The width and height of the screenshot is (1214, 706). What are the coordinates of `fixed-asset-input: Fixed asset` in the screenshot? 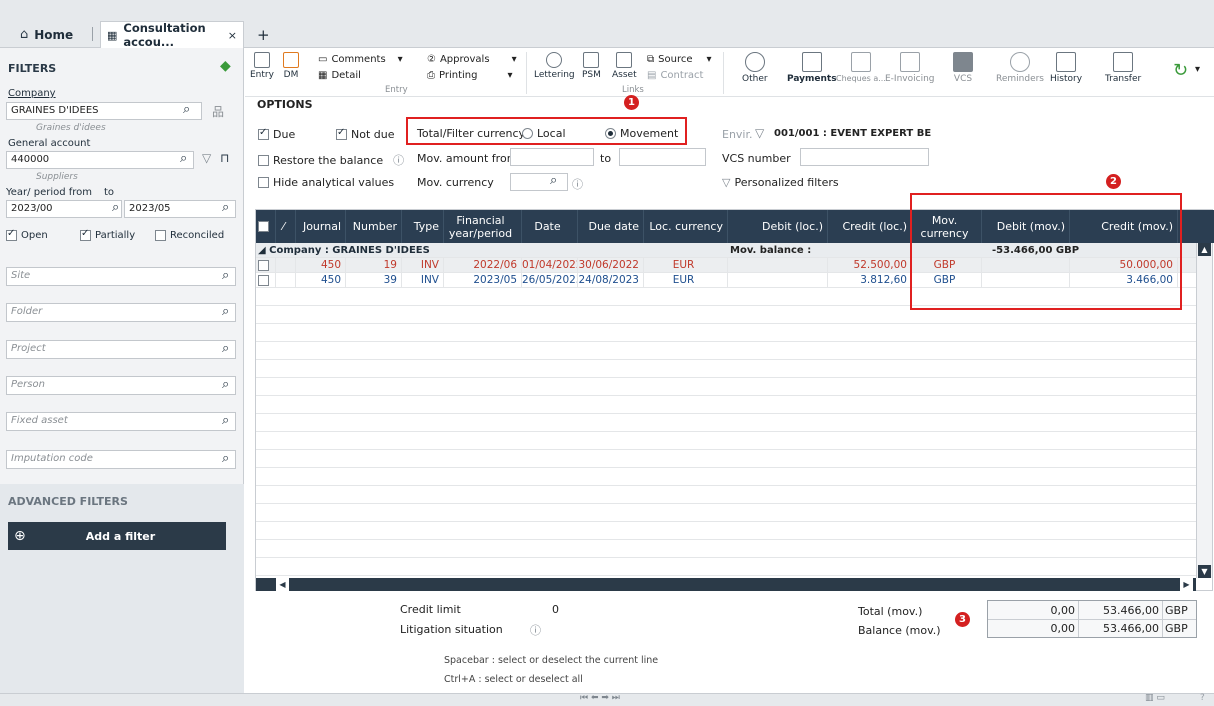 It's located at (121, 421).